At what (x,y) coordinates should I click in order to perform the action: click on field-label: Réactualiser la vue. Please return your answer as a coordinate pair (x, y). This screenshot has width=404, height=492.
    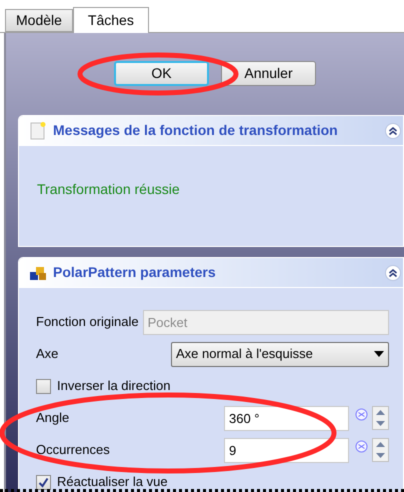
    Looking at the image, I should click on (112, 482).